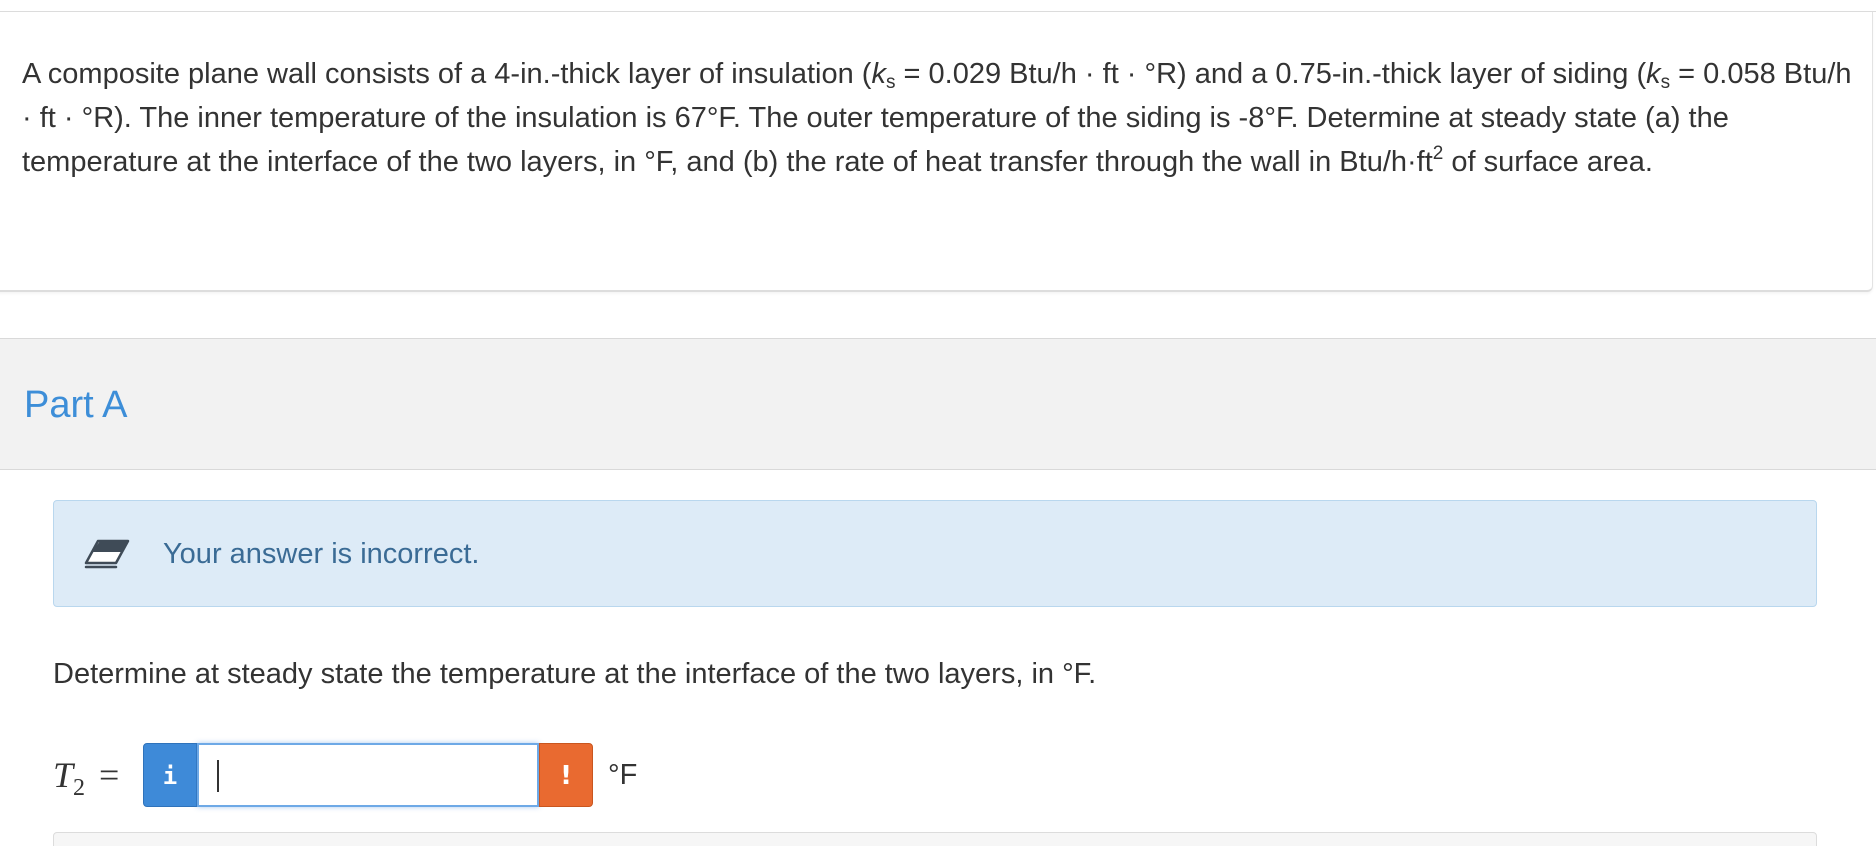  What do you see at coordinates (63, 775) in the screenshot?
I see `variable-symbol: T` at bounding box center [63, 775].